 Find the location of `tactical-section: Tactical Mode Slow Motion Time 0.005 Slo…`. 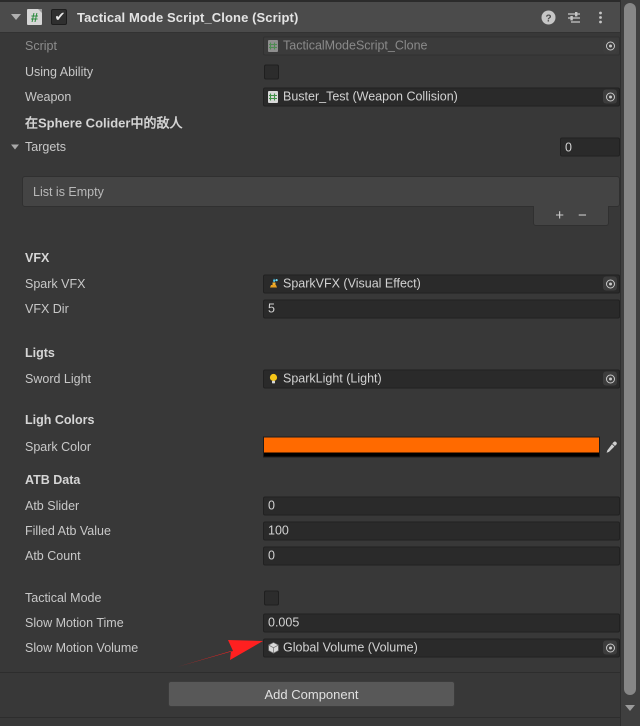

tactical-section: Tactical Mode Slow Motion Time 0.005 Slo… is located at coordinates (310, 622).